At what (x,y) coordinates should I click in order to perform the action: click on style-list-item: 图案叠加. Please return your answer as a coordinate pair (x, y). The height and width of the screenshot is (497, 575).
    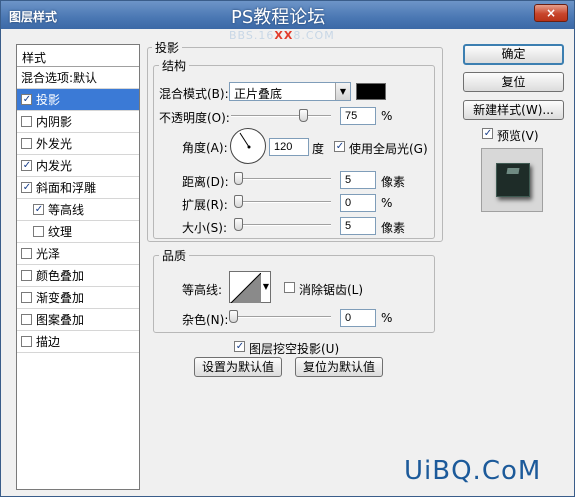
    Looking at the image, I should click on (78, 320).